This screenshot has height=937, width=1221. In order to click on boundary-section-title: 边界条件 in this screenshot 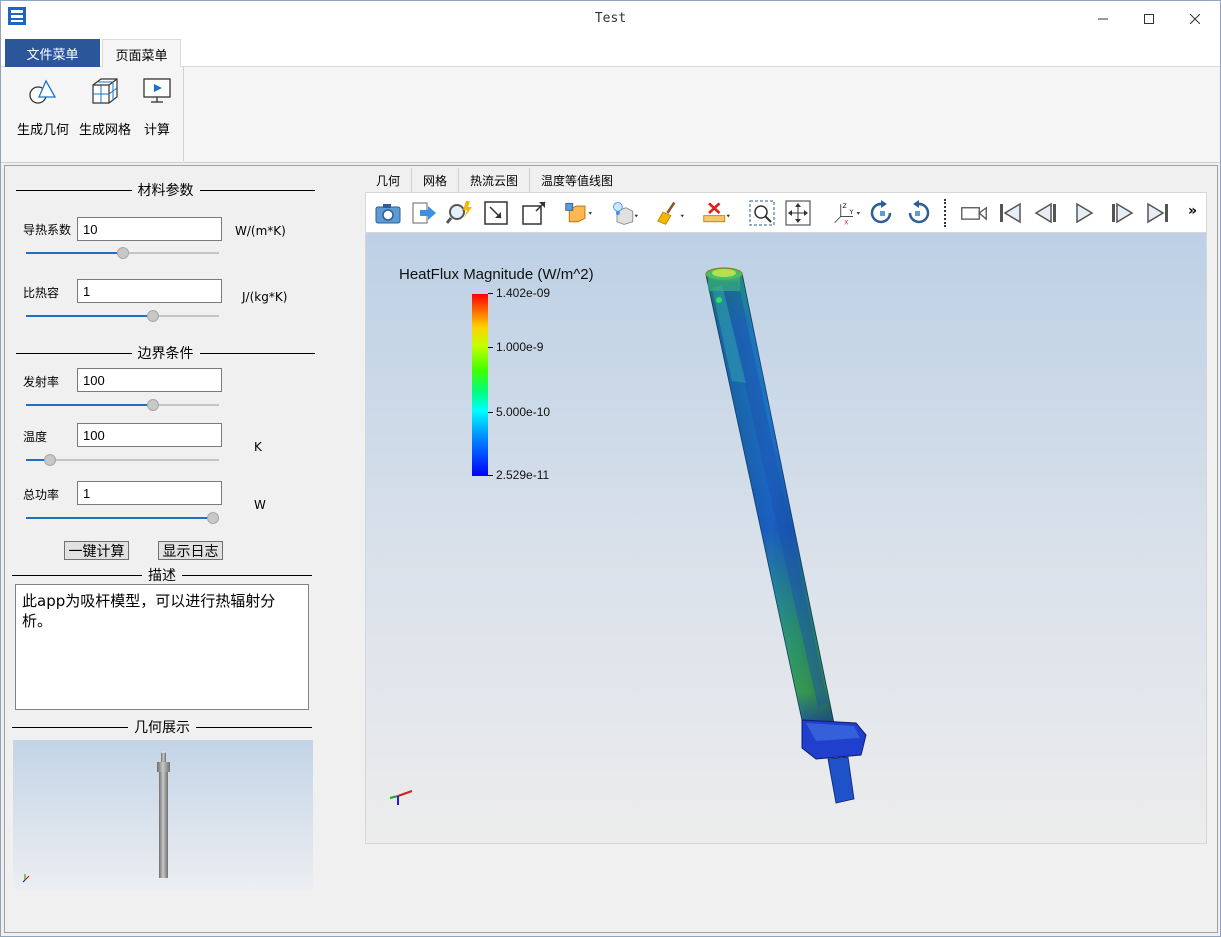, I will do `click(165, 353)`.